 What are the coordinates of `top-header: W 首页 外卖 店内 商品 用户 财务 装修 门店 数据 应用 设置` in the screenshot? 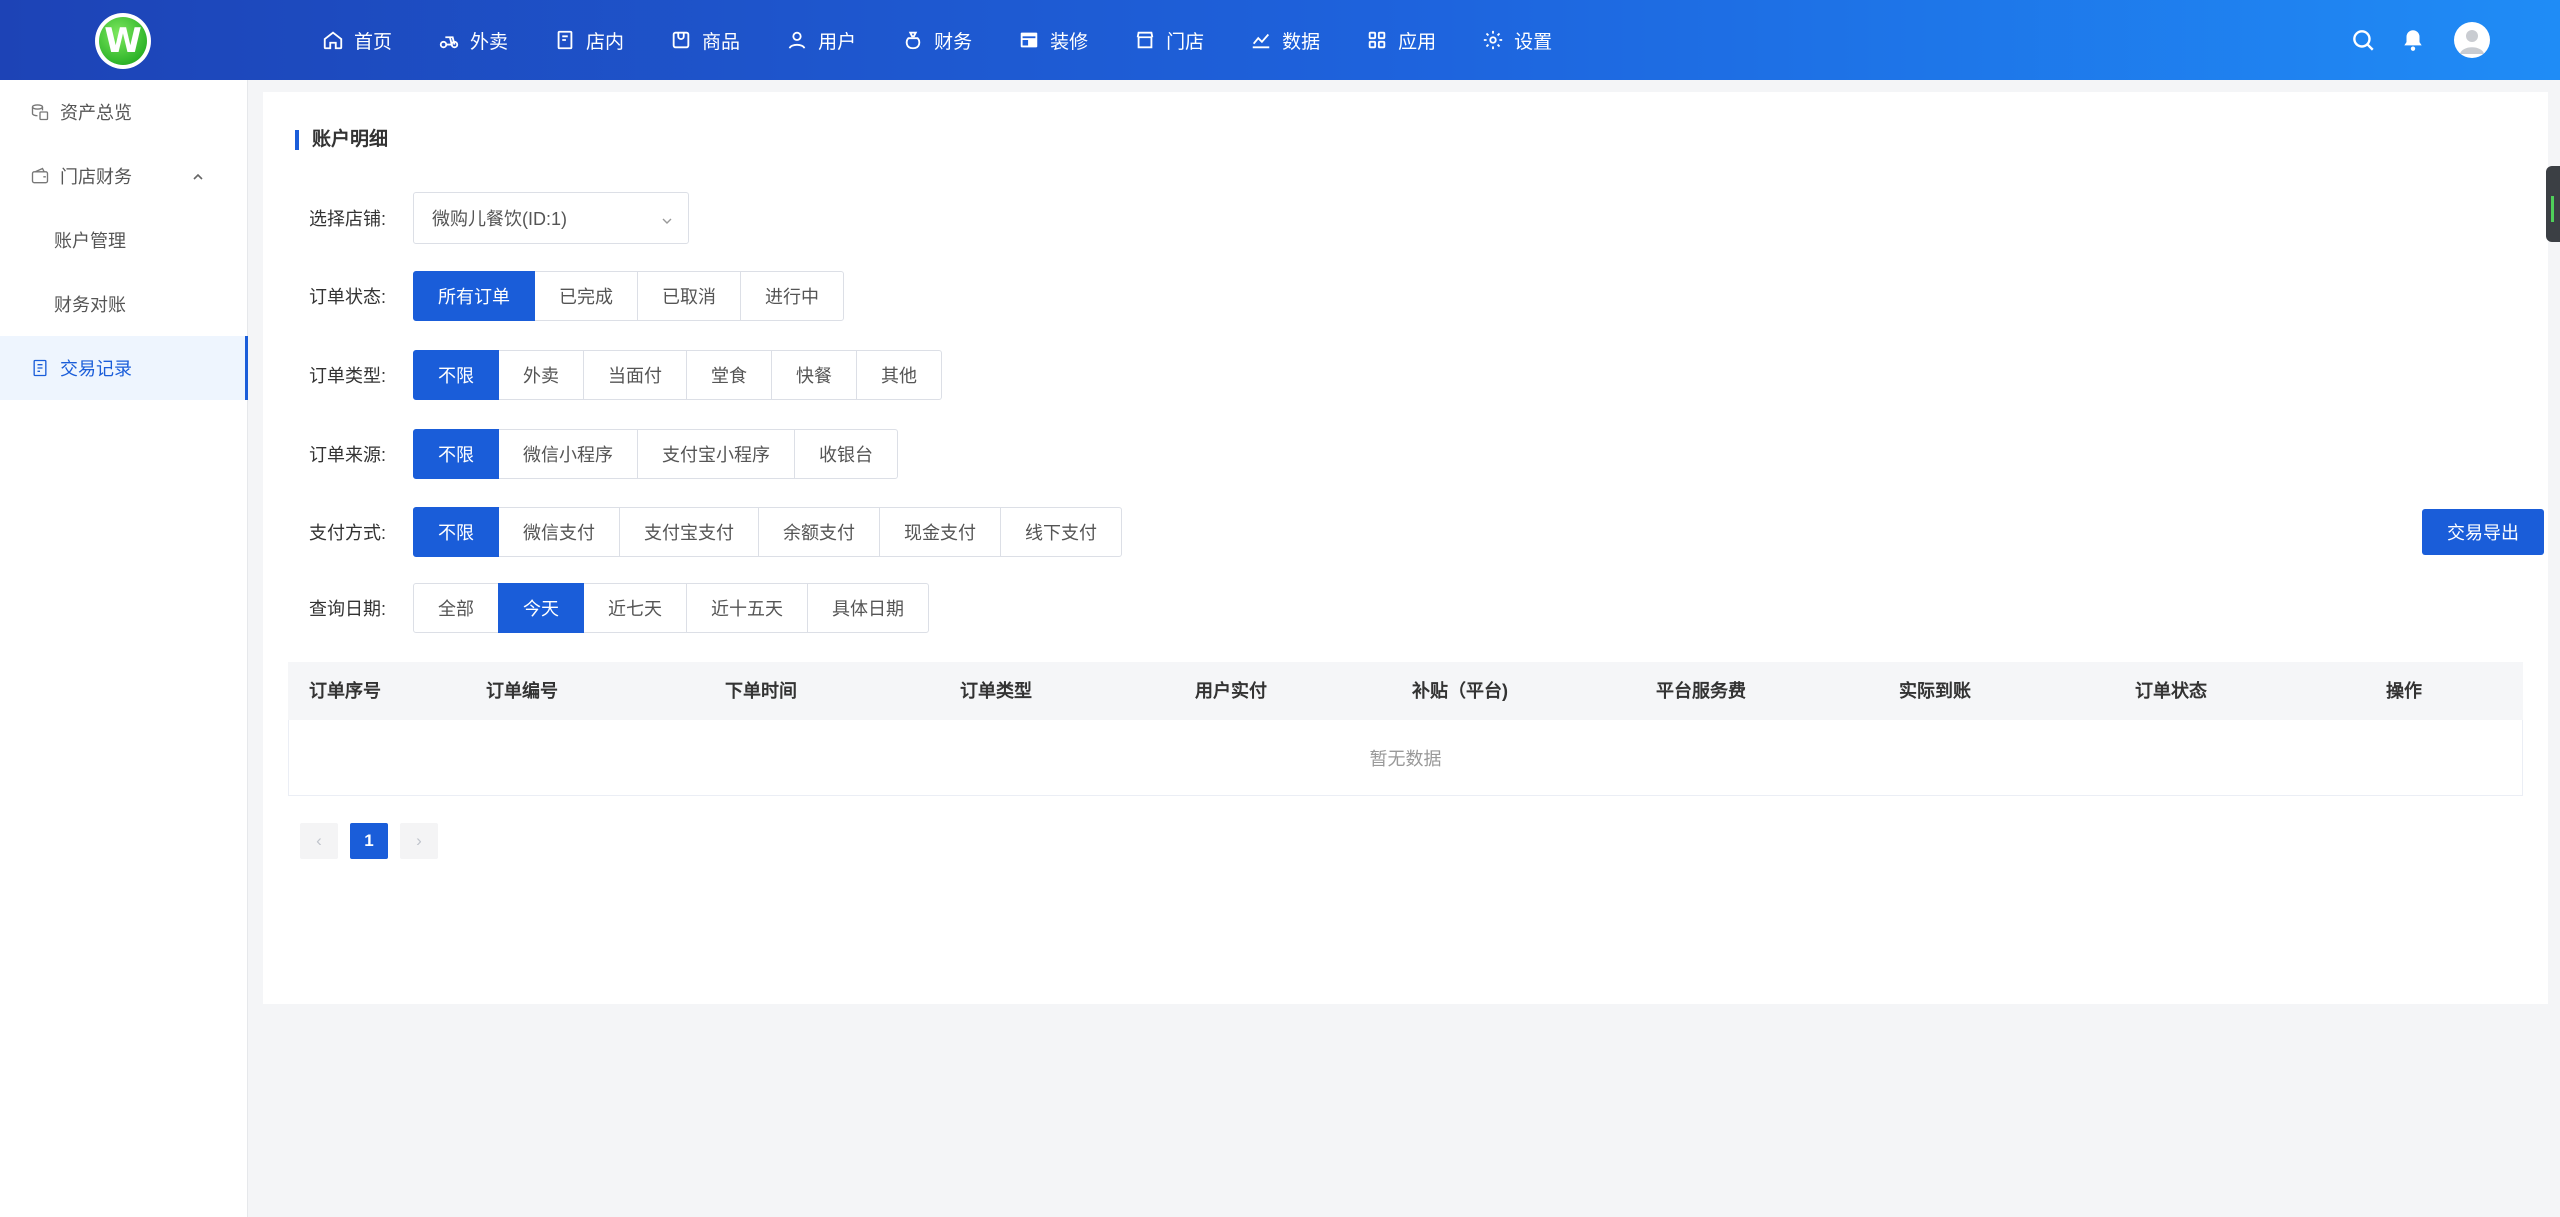 It's located at (1280, 40).